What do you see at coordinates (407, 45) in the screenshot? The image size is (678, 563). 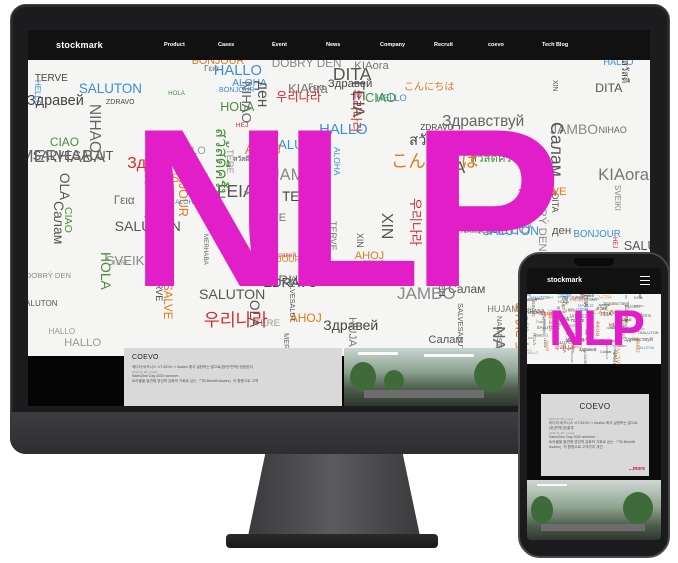 I see `nav-item-company: Company` at bounding box center [407, 45].